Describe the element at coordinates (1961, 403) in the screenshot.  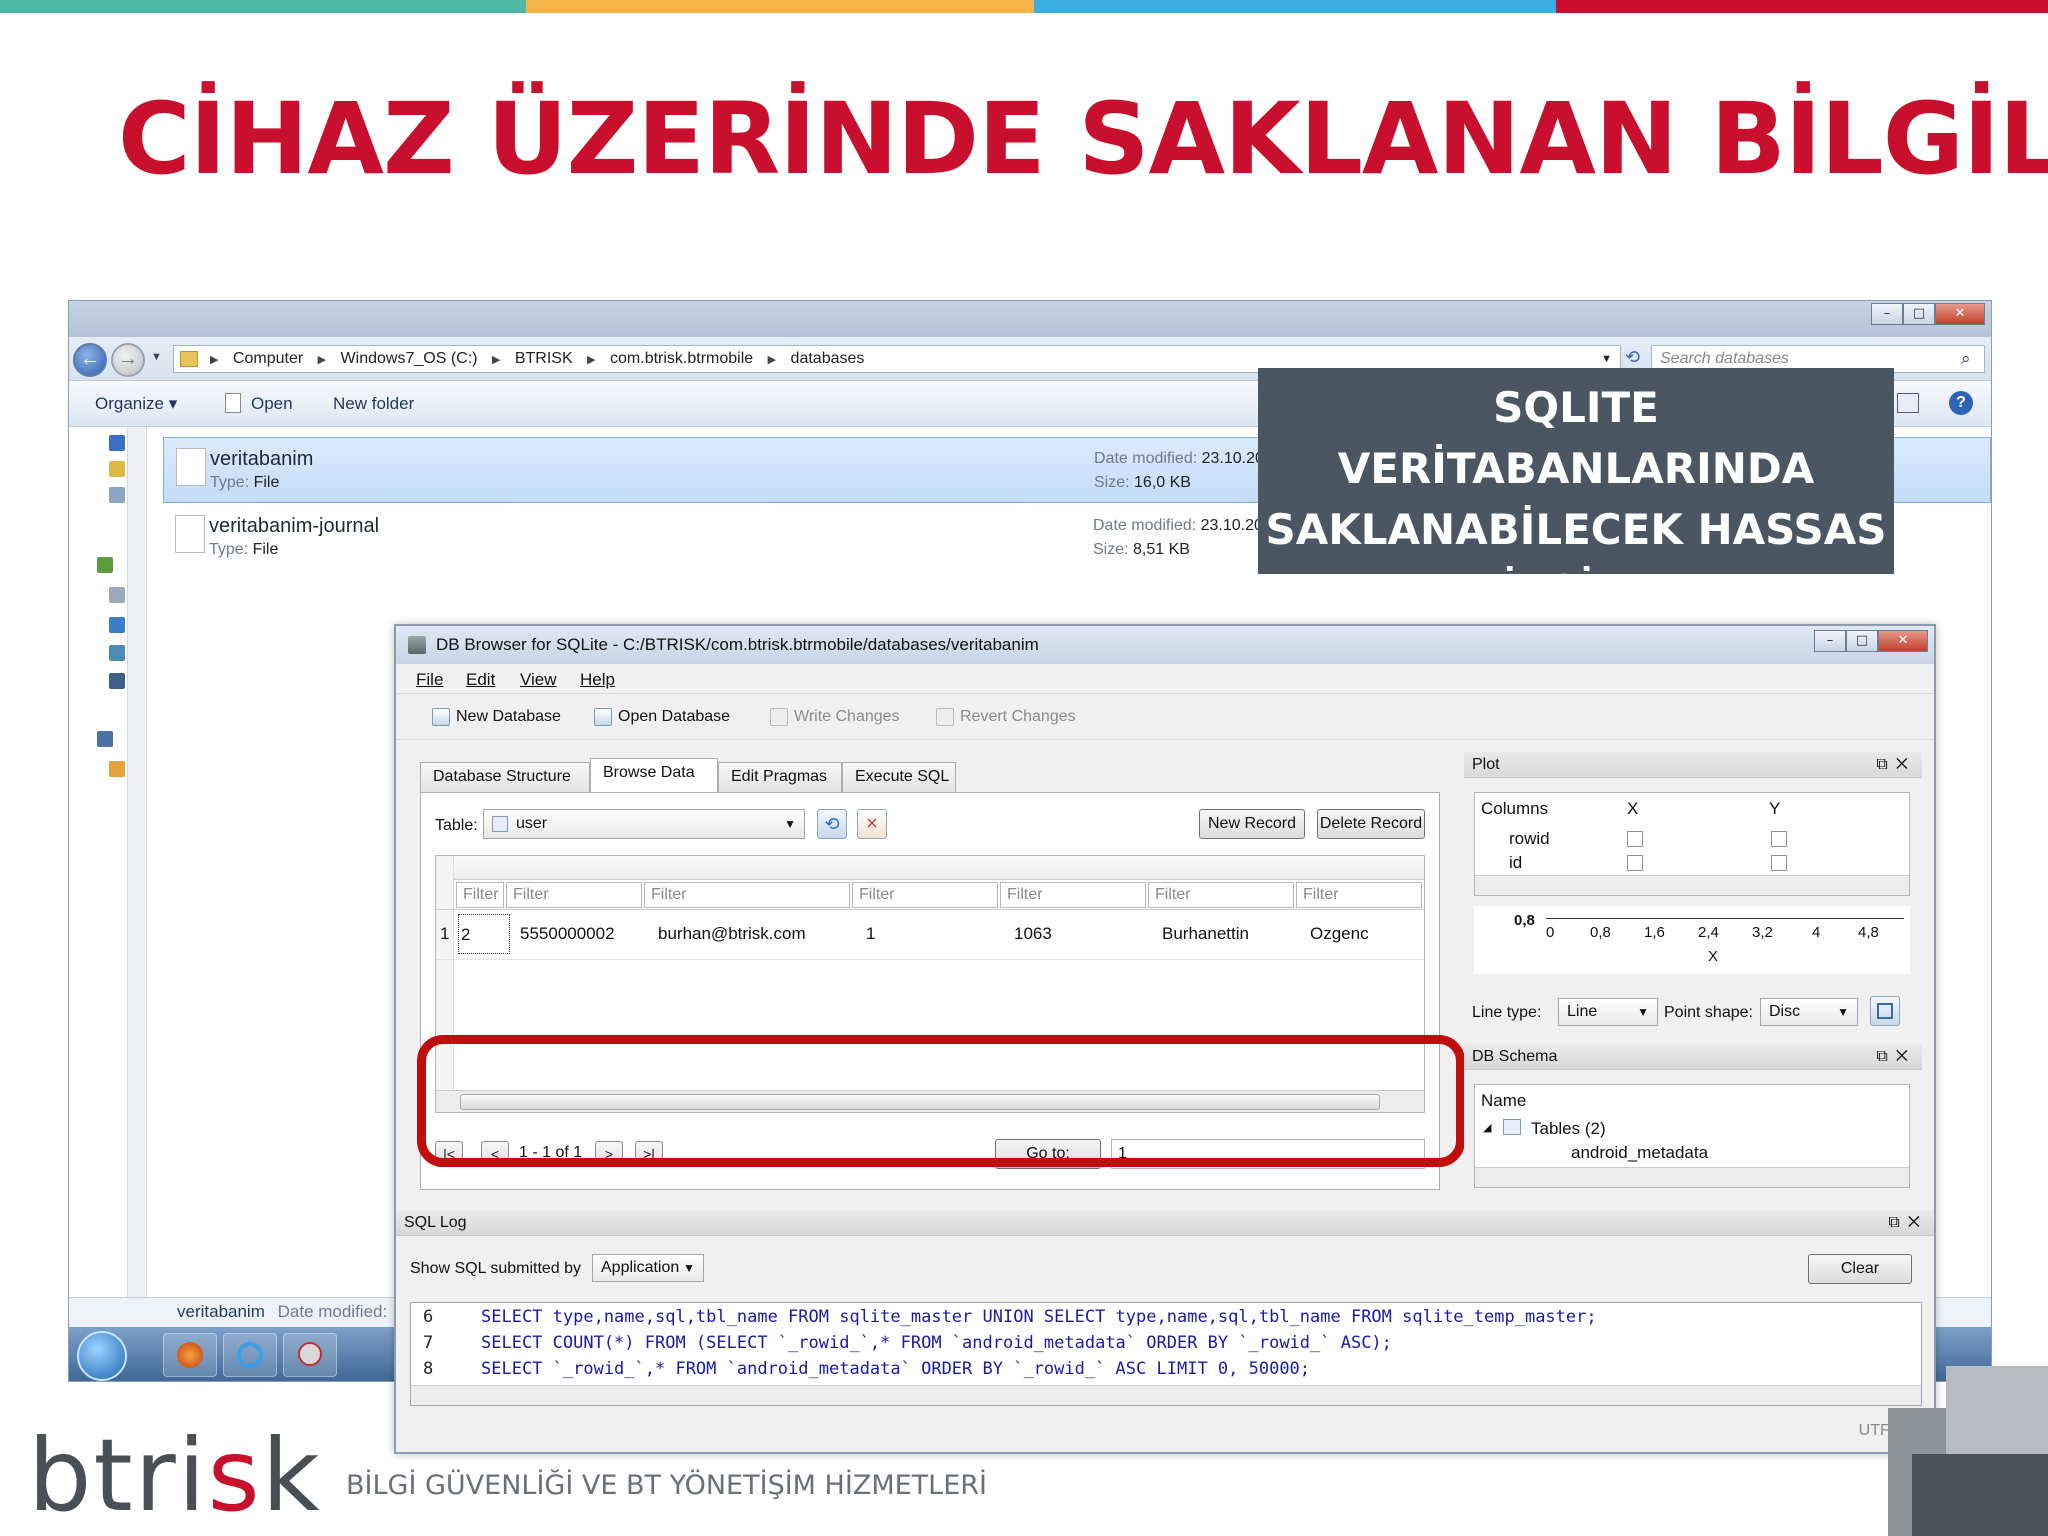
I see `help-icon: ?` at that location.